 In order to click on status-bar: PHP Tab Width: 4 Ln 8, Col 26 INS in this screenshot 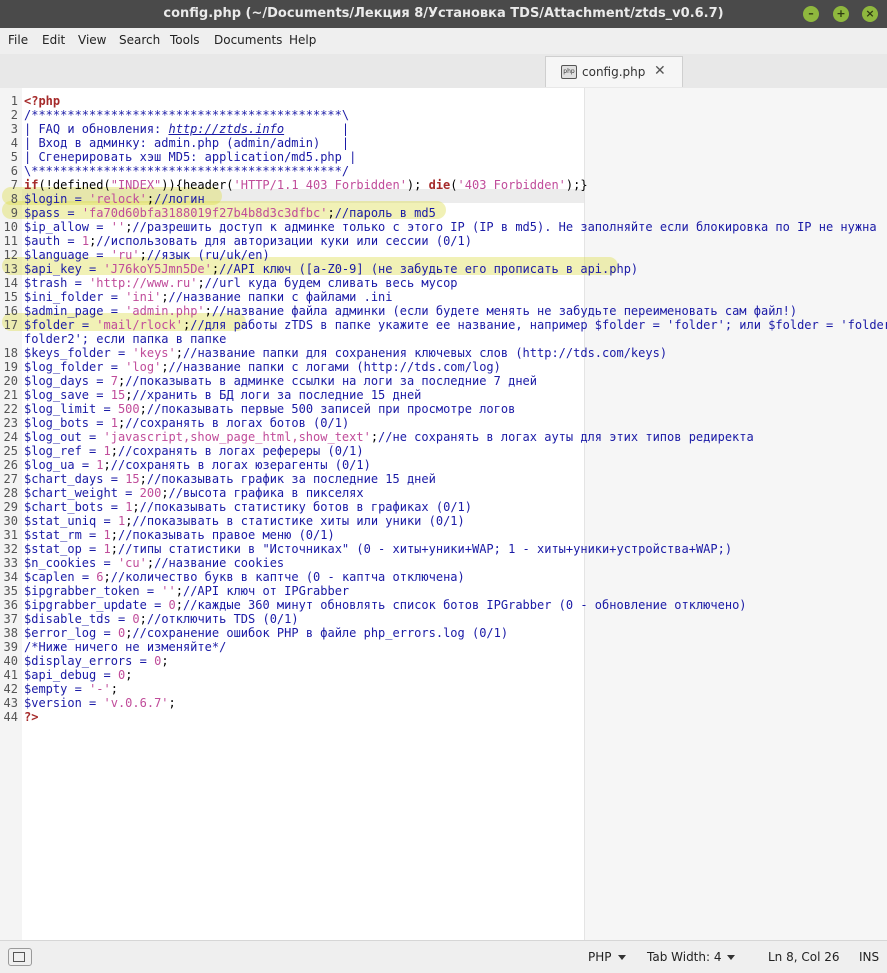, I will do `click(443, 956)`.